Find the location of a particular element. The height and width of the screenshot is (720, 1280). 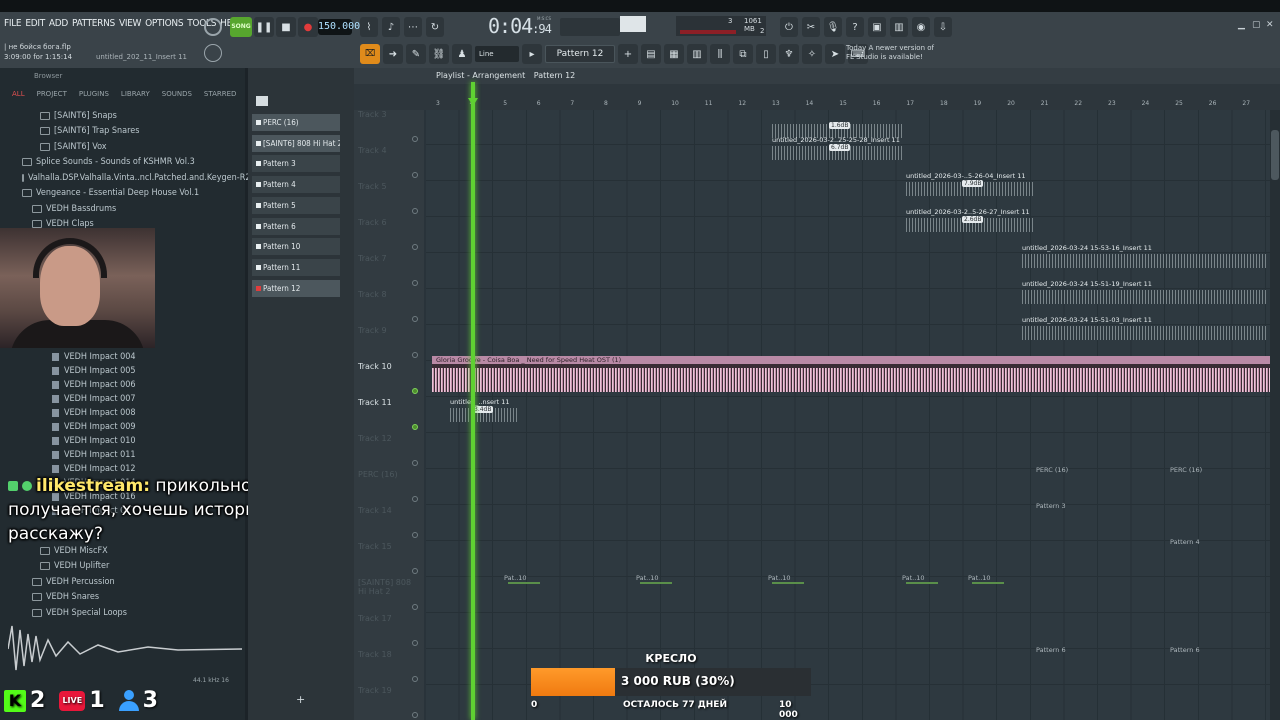

pattern-item: Pattern 11 is located at coordinates (296, 267).